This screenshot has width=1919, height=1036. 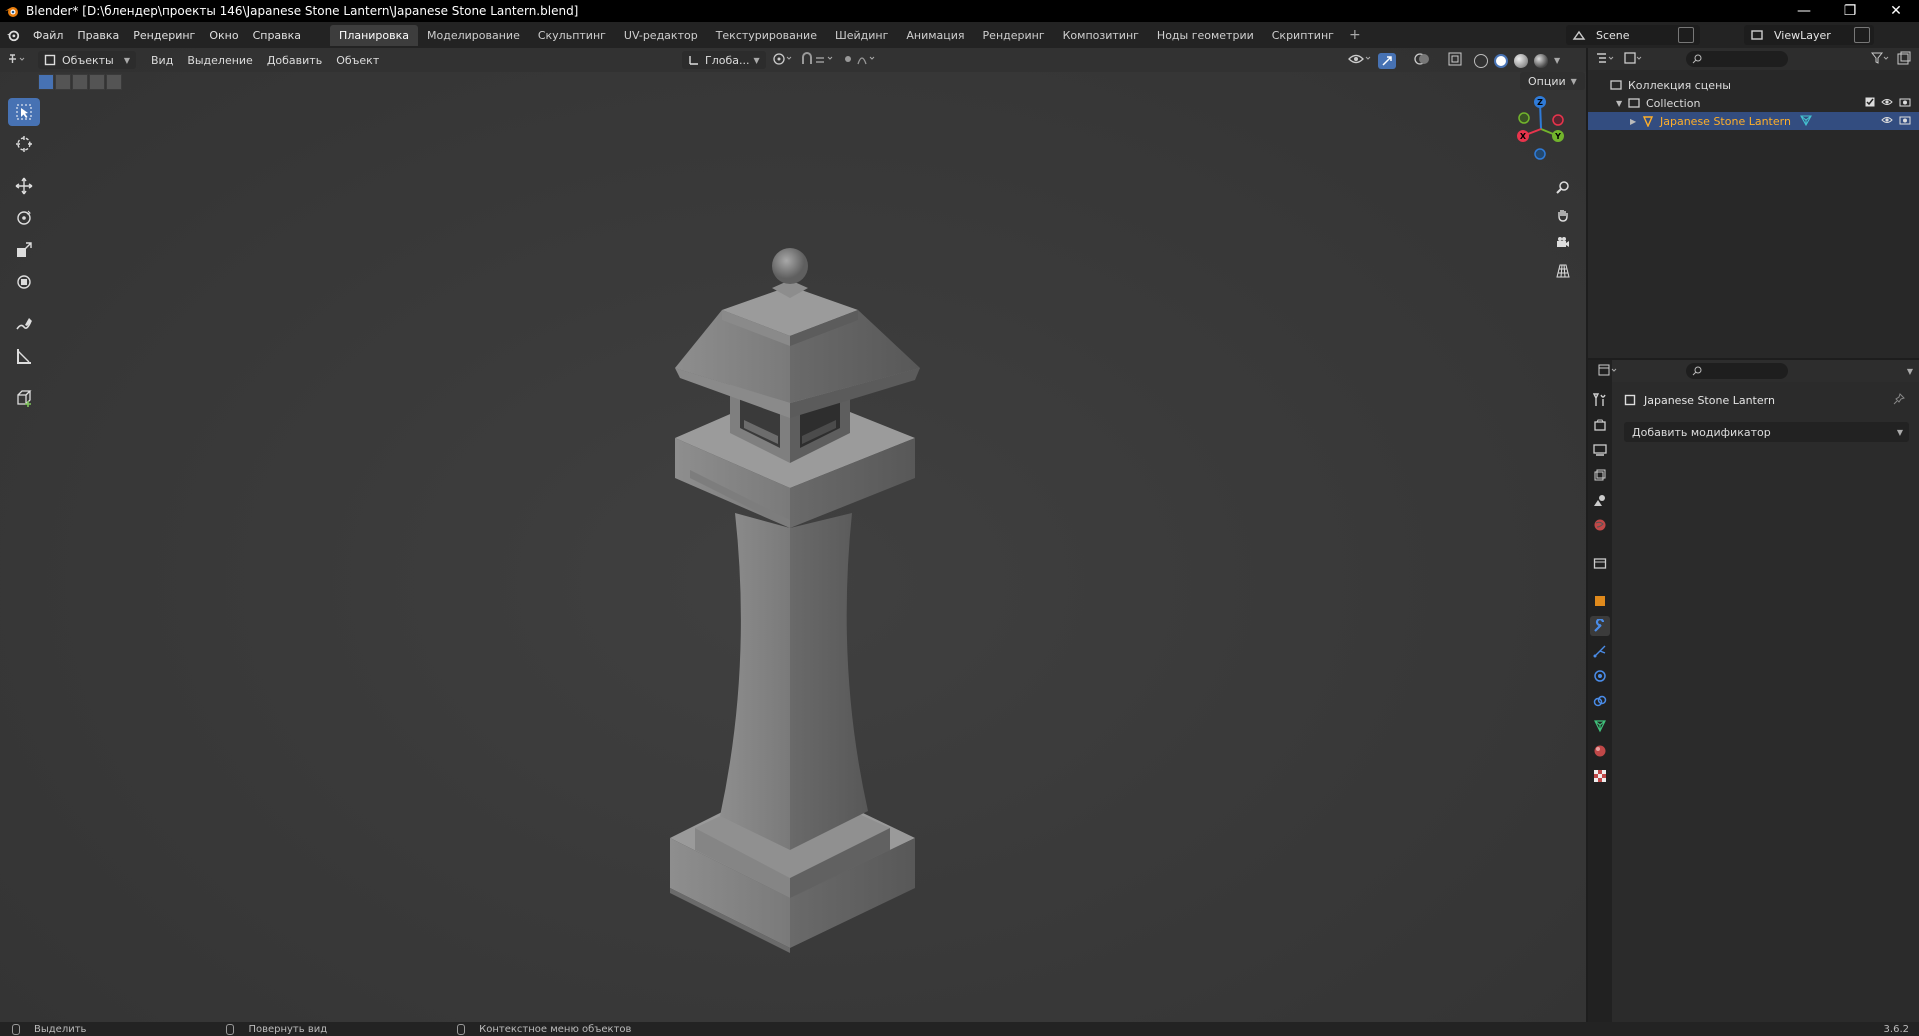 What do you see at coordinates (1806, 121) in the screenshot?
I see `mesh-data-icon` at bounding box center [1806, 121].